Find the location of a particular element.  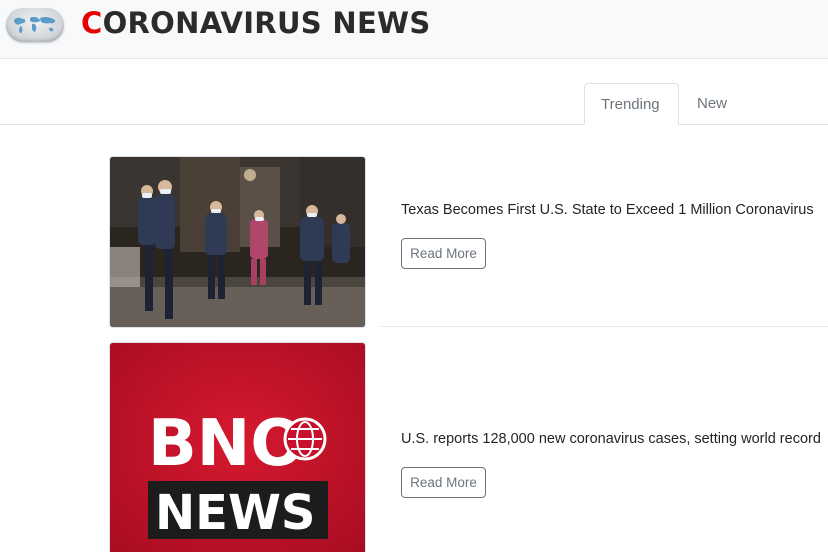

article-image is located at coordinates (237, 242).